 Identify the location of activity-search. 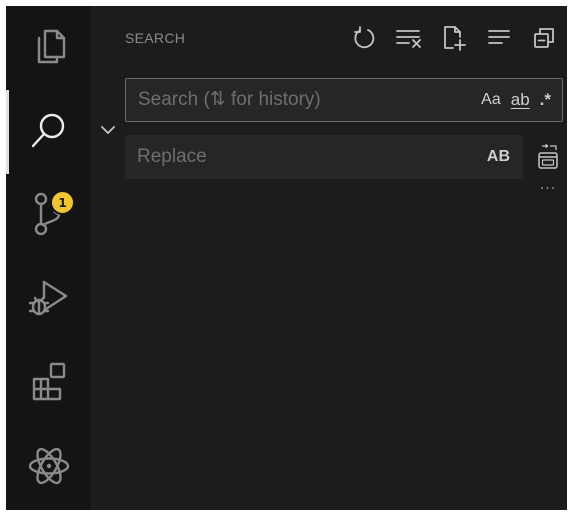
(48, 130).